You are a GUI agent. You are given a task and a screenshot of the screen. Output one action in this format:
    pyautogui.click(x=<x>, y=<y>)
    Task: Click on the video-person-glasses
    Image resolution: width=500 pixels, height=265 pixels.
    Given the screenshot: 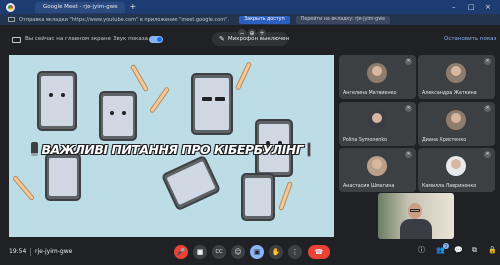 What is the action you would take?
    pyautogui.click(x=415, y=210)
    